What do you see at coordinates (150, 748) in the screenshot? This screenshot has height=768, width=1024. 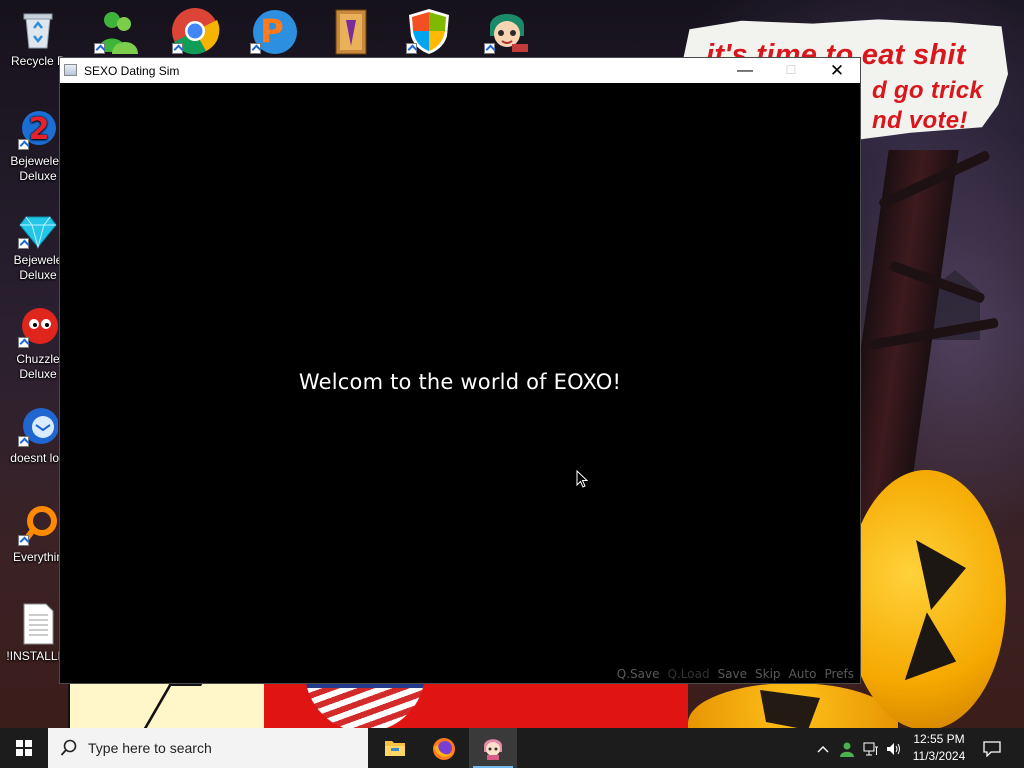 I see `search-placeholder: Type here to search` at bounding box center [150, 748].